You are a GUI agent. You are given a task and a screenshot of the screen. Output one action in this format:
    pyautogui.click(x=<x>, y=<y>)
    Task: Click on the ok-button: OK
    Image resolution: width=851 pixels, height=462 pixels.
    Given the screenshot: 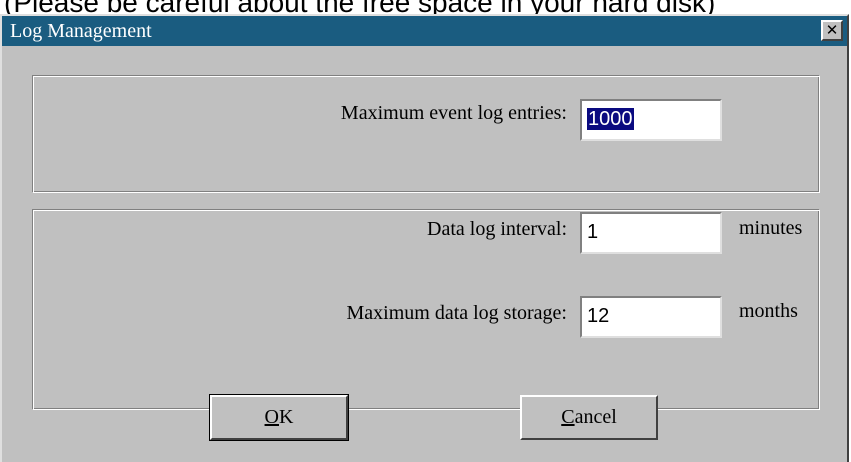 What is the action you would take?
    pyautogui.click(x=279, y=417)
    